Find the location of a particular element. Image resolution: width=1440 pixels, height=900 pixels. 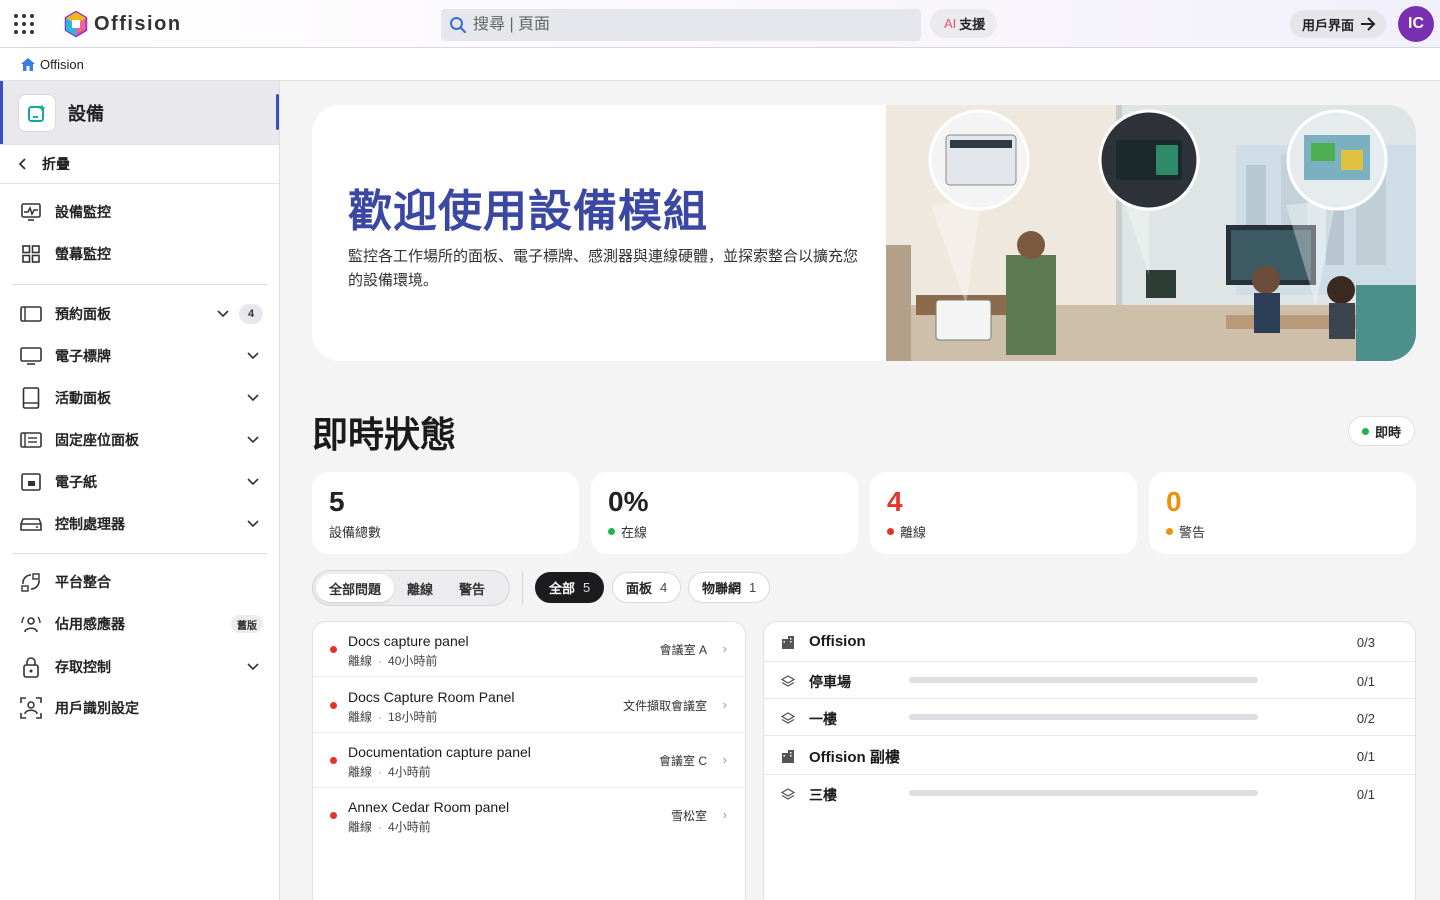

last-seen: 40小時前 is located at coordinates (413, 661).